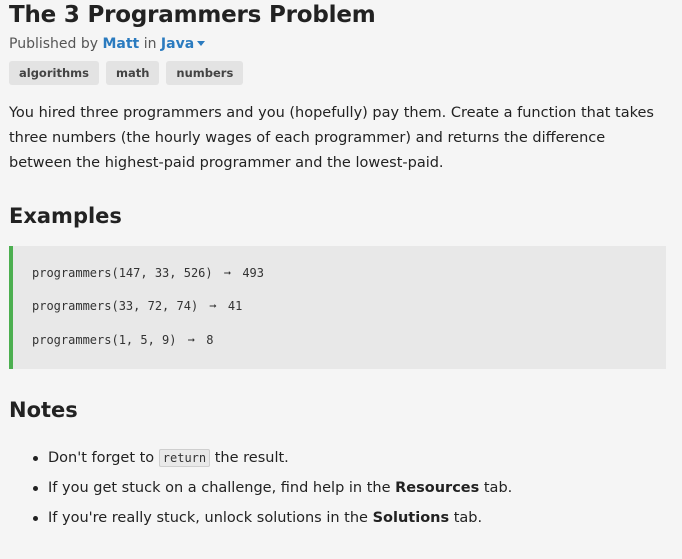 Image resolution: width=682 pixels, height=559 pixels. I want to click on examples-heading: Examples, so click(65, 216).